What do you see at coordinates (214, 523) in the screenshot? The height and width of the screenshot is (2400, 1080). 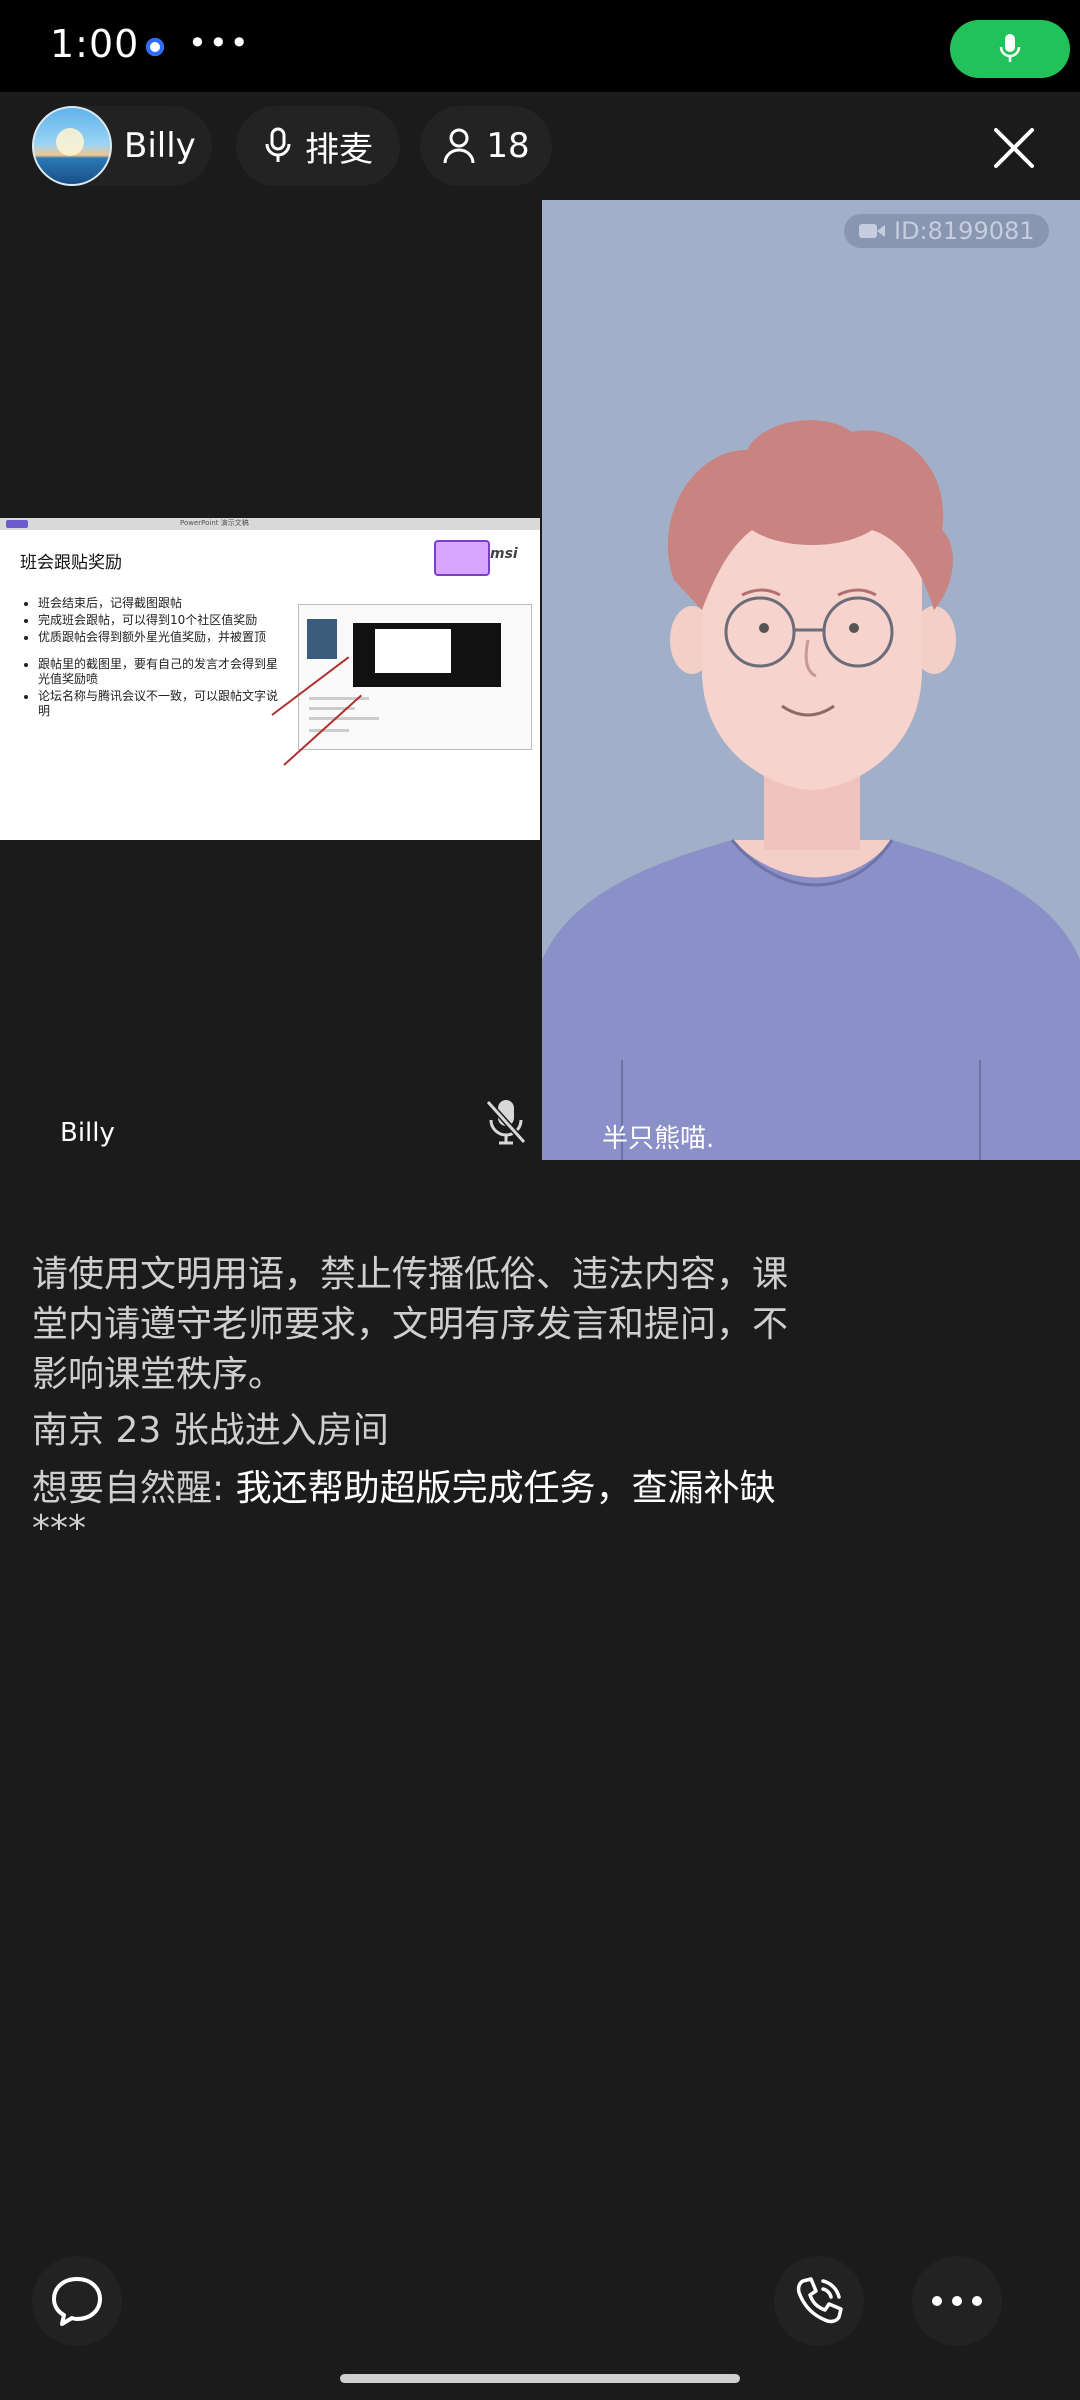 I see `slide-caption: PowerPoint 演示文稿` at bounding box center [214, 523].